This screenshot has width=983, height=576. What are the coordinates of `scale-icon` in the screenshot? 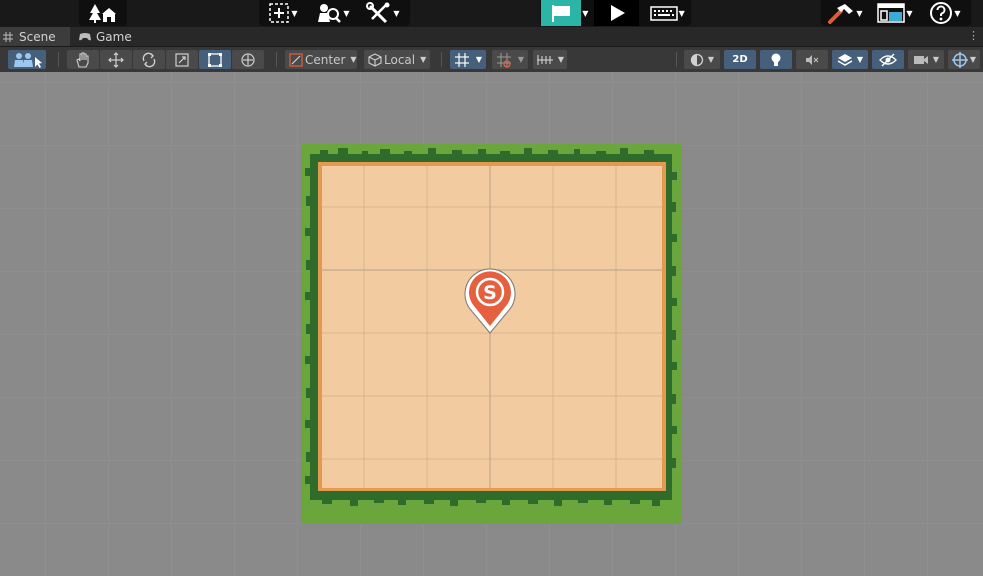 It's located at (182, 59).